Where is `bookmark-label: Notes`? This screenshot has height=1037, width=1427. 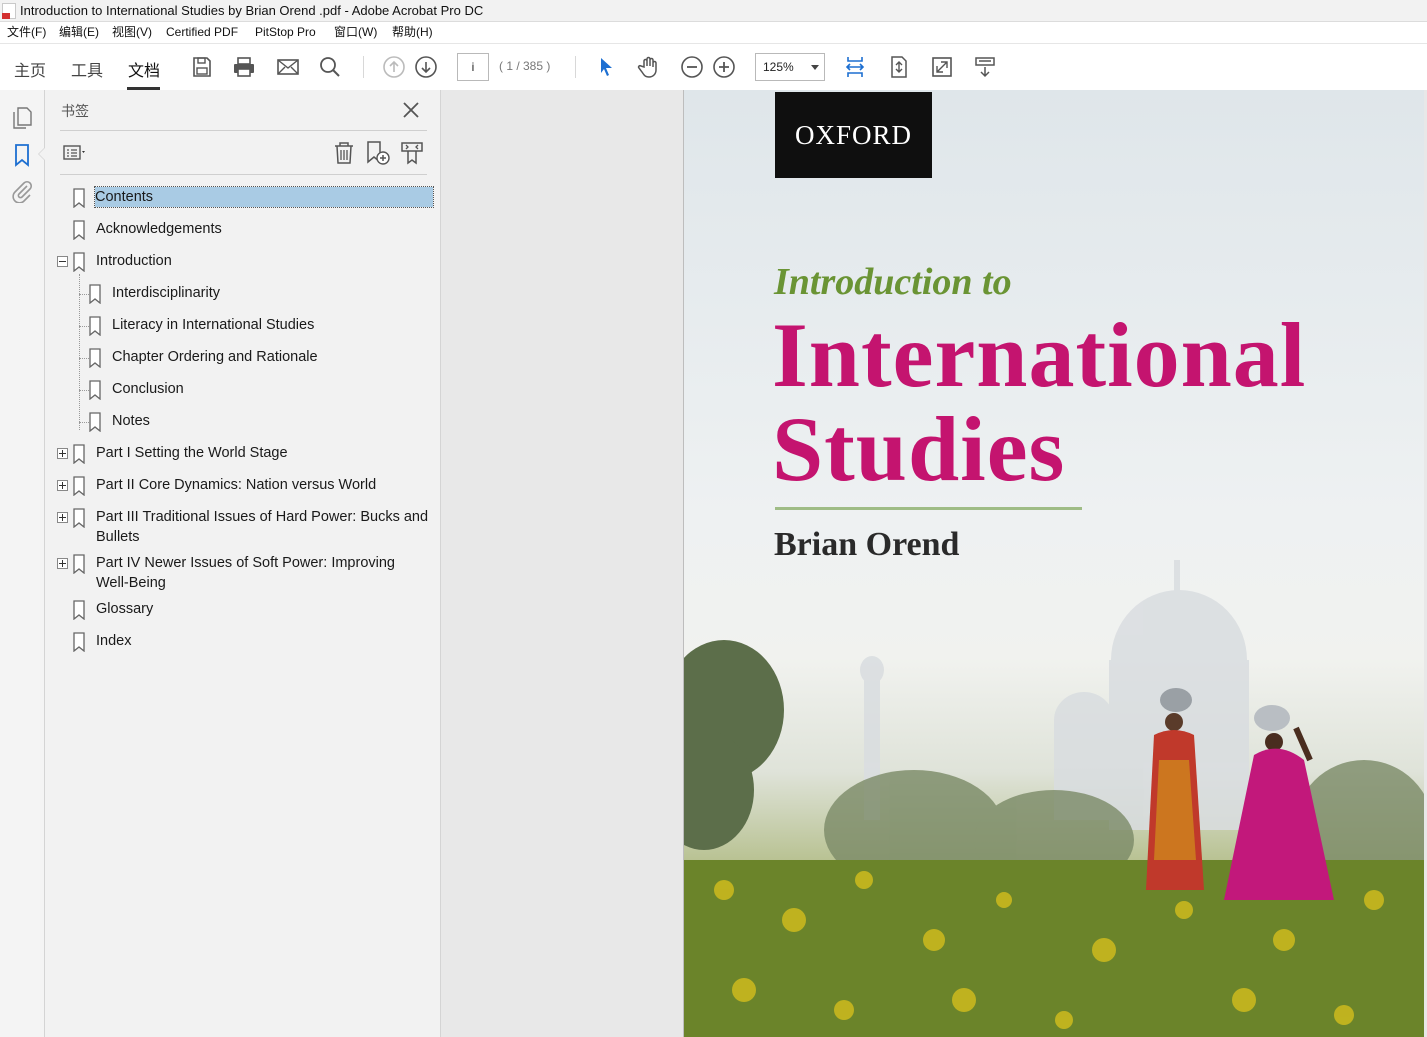
bookmark-label: Notes is located at coordinates (131, 421).